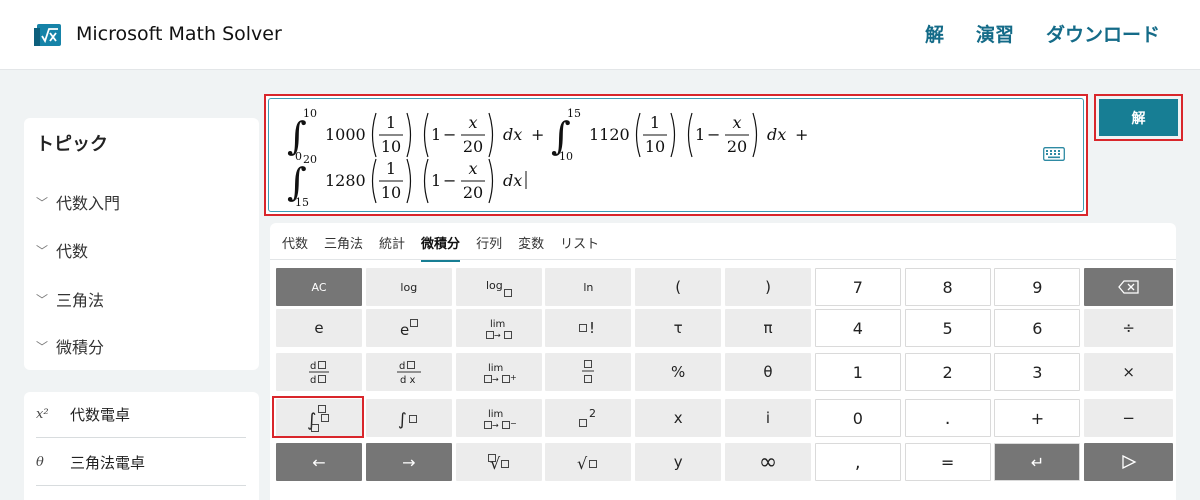 The width and height of the screenshot is (1200, 500). I want to click on theta-key: θ, so click(768, 372).